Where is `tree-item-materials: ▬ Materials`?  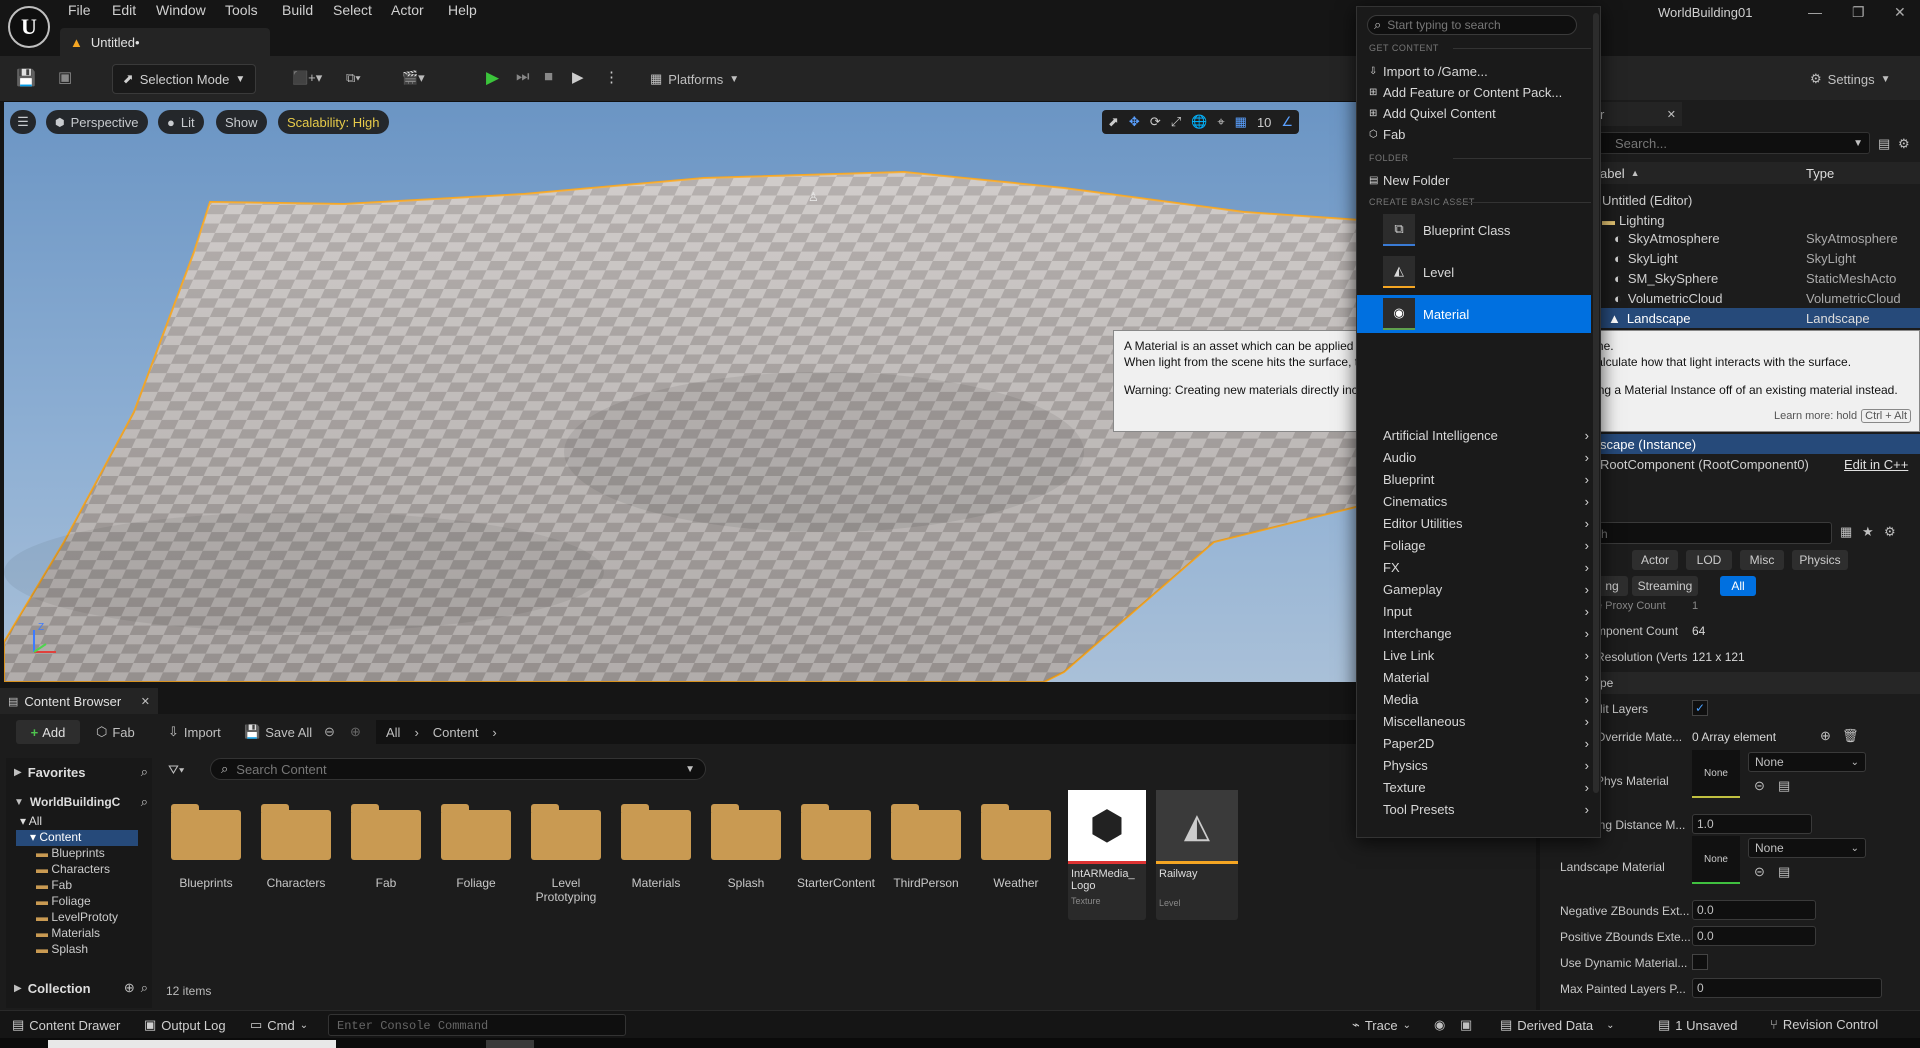
tree-item-materials: ▬ Materials is located at coordinates (68, 933).